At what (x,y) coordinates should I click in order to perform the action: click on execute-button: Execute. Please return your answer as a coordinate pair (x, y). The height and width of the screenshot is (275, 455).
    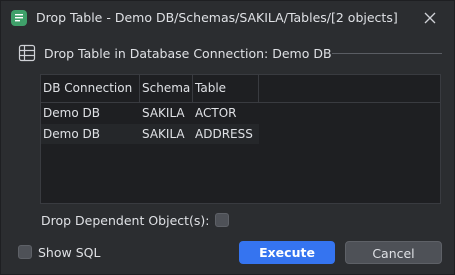
    Looking at the image, I should click on (287, 252).